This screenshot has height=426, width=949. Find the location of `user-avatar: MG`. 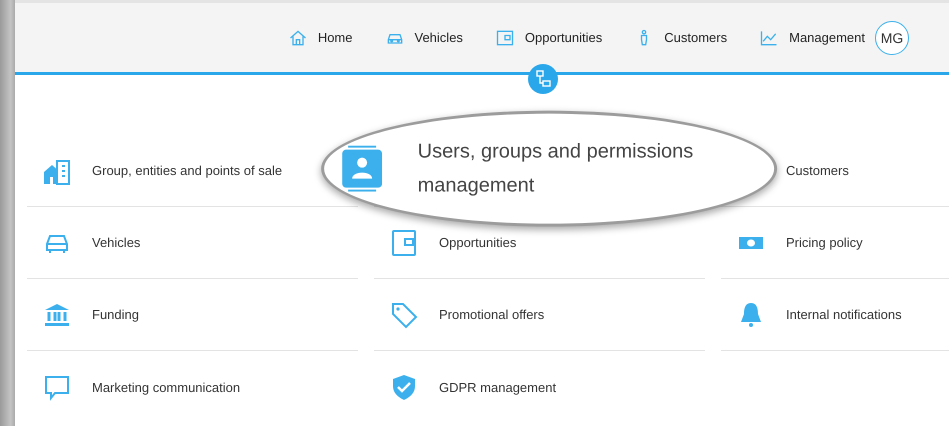

user-avatar: MG is located at coordinates (892, 37).